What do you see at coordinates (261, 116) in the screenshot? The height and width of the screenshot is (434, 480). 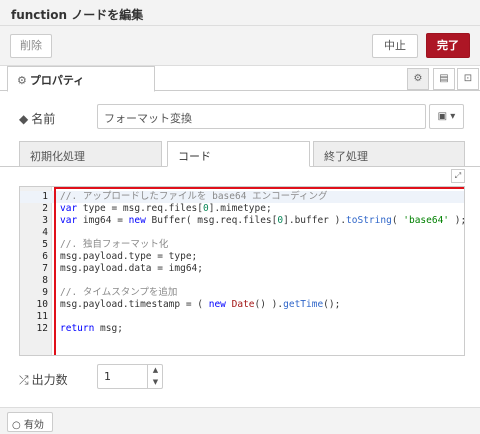 I see `name-input: フォーマット変換` at bounding box center [261, 116].